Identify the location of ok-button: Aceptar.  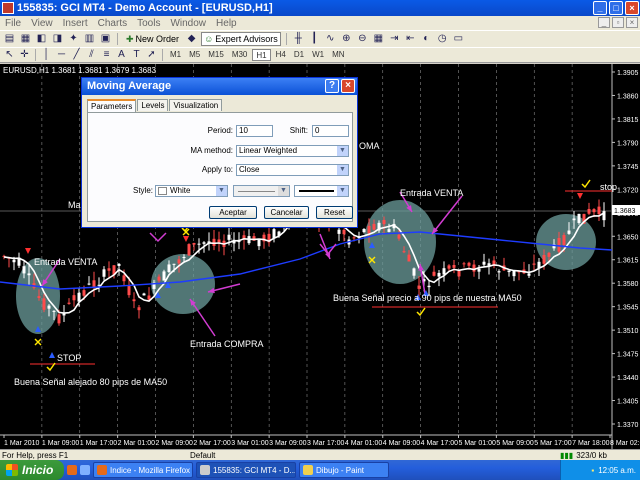
(233, 212).